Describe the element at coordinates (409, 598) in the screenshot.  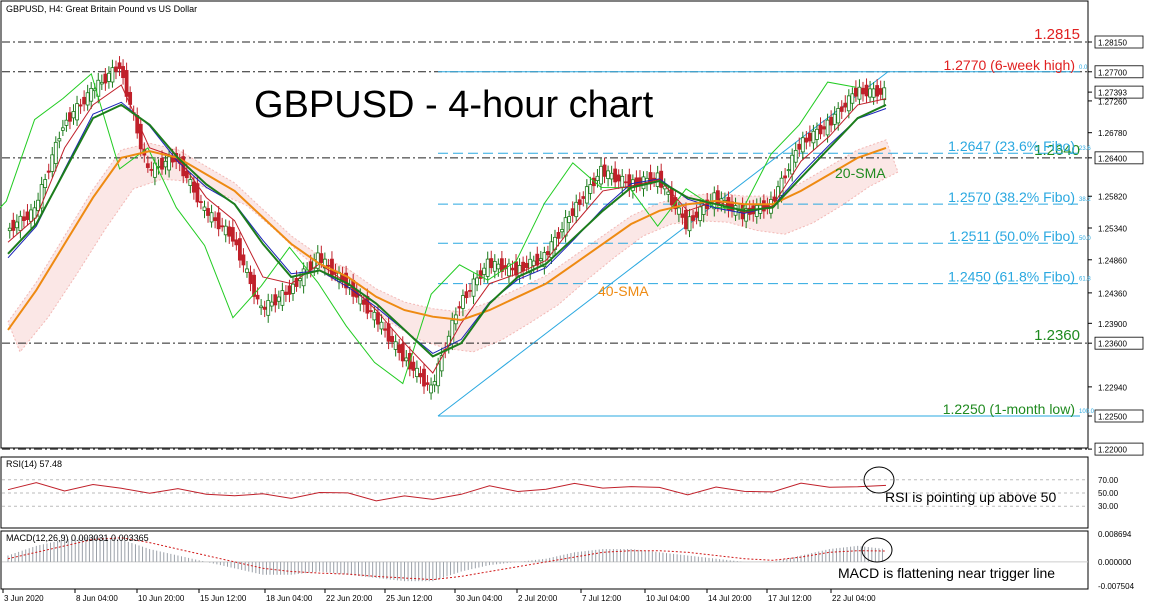
I see `time-axis-label: 25 Jun 12:00` at that location.